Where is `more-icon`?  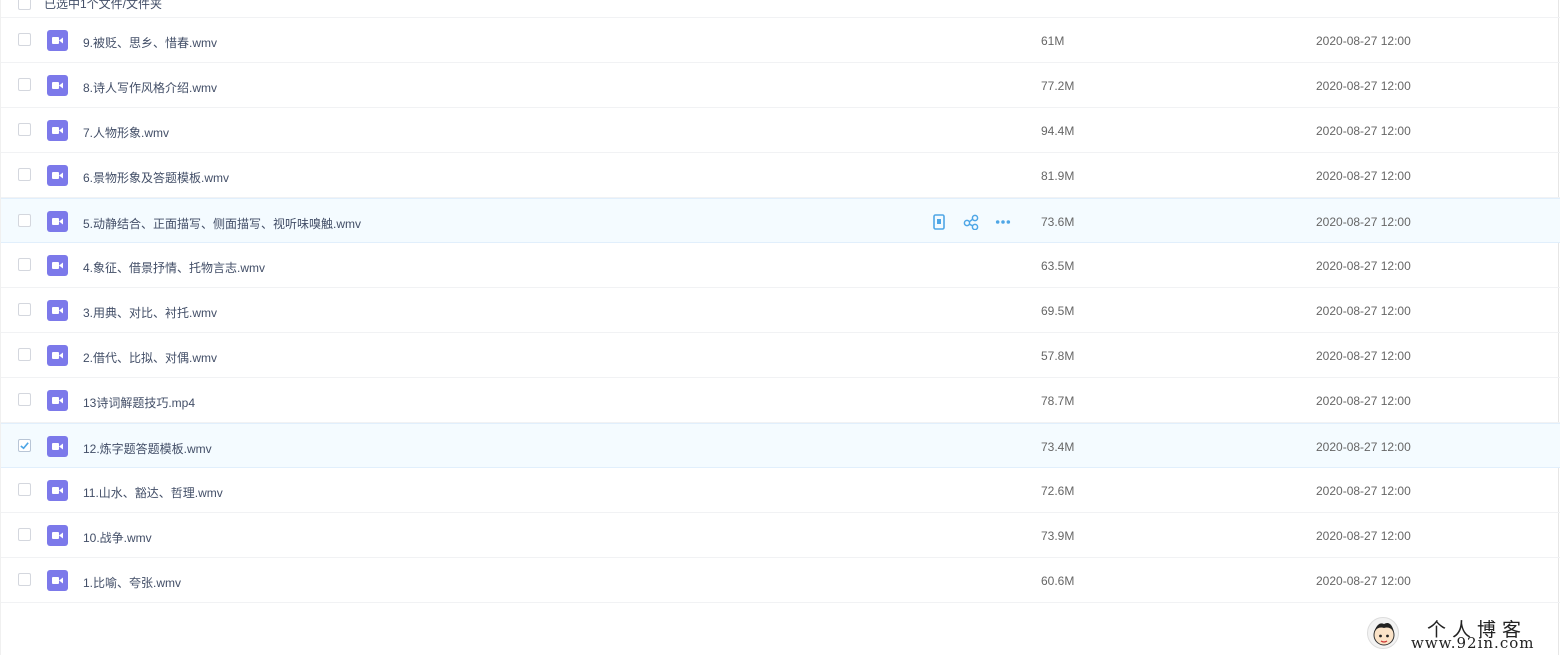 more-icon is located at coordinates (1003, 222).